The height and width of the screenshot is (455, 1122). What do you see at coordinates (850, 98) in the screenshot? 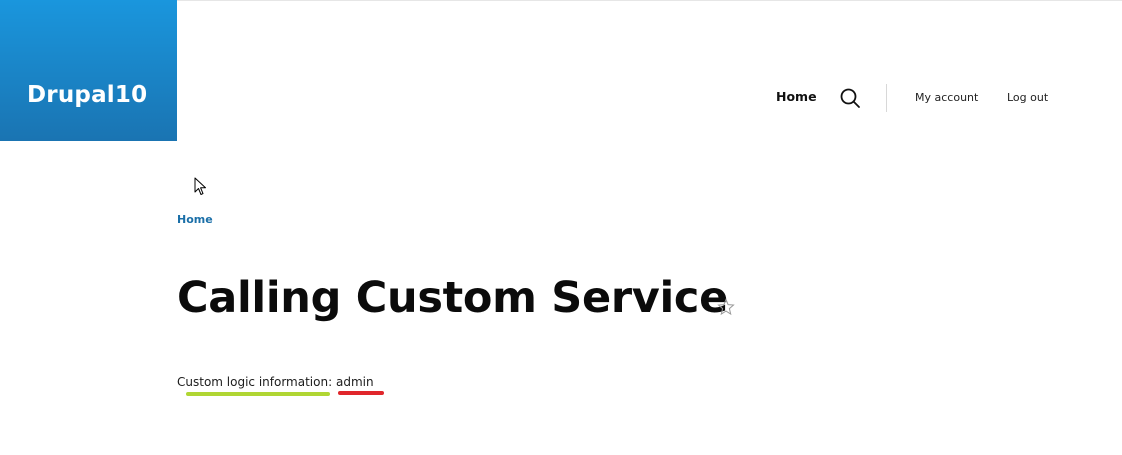
I see `search-icon` at bounding box center [850, 98].